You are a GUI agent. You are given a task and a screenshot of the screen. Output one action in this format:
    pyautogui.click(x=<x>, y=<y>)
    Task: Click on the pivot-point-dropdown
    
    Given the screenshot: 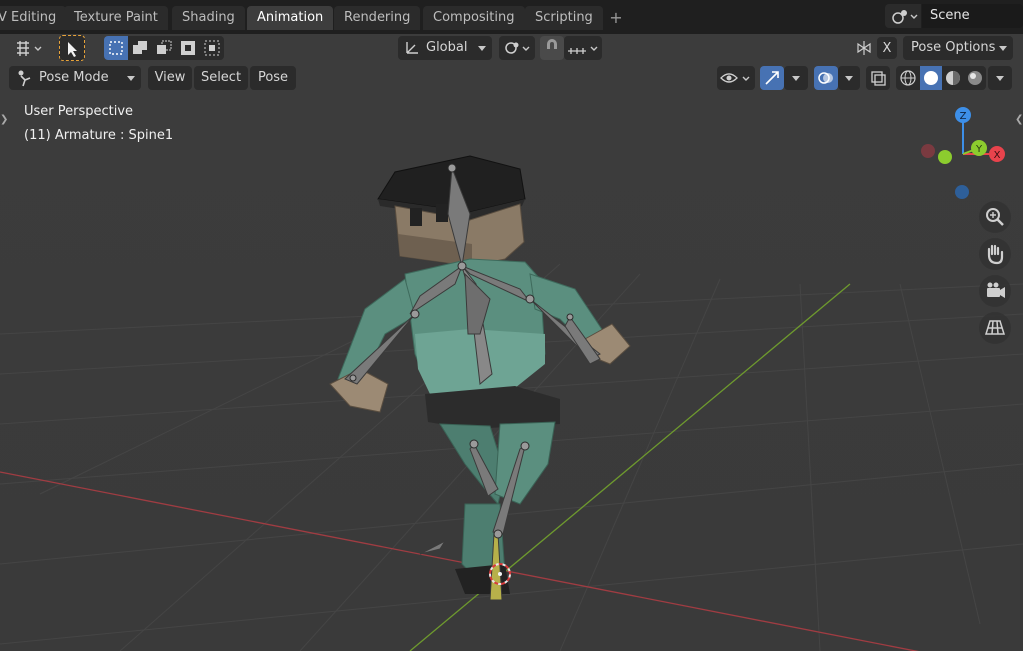 What is the action you would take?
    pyautogui.click(x=517, y=48)
    